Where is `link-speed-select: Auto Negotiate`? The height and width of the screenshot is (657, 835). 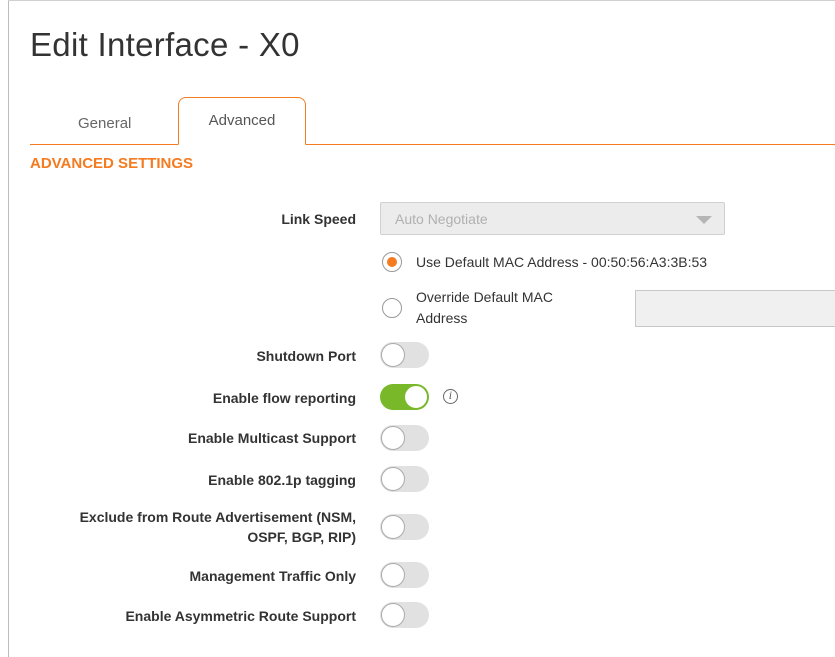 link-speed-select: Auto Negotiate is located at coordinates (552, 218).